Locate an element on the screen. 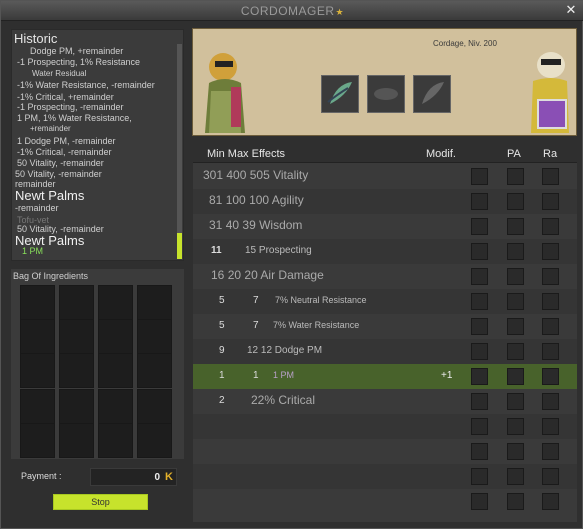 The height and width of the screenshot is (529, 583). effect-minmax: 12 12 Dodge PM is located at coordinates (285, 350).